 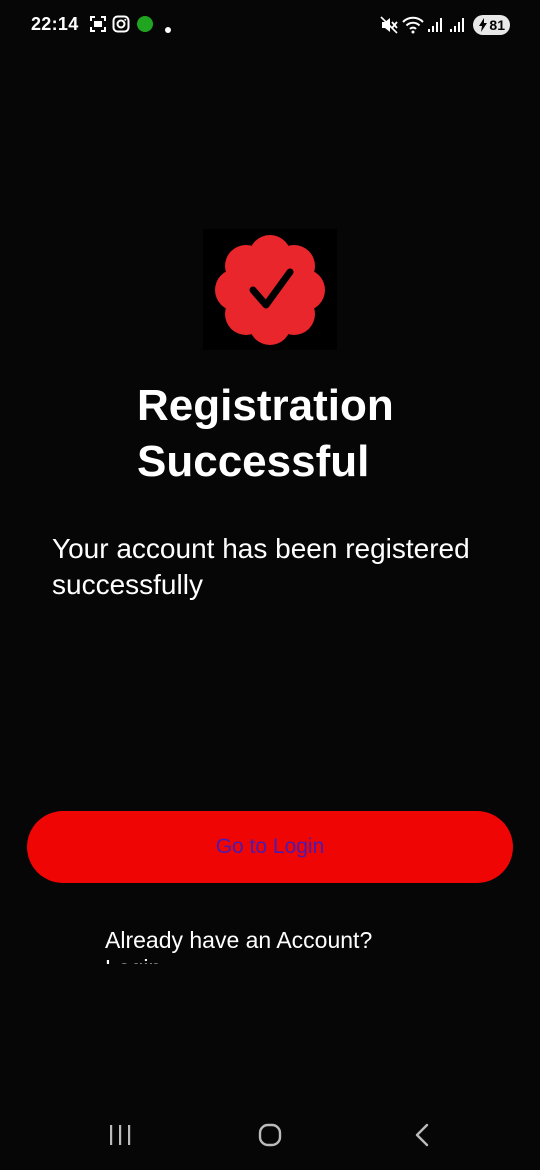 What do you see at coordinates (120, 1137) in the screenshot?
I see `recent-apps-icon` at bounding box center [120, 1137].